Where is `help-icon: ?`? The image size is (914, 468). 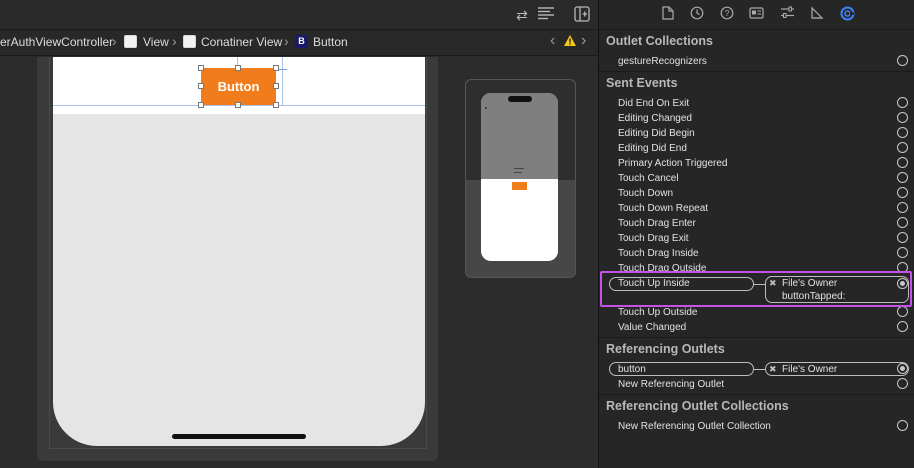 help-icon: ? is located at coordinates (727, 15).